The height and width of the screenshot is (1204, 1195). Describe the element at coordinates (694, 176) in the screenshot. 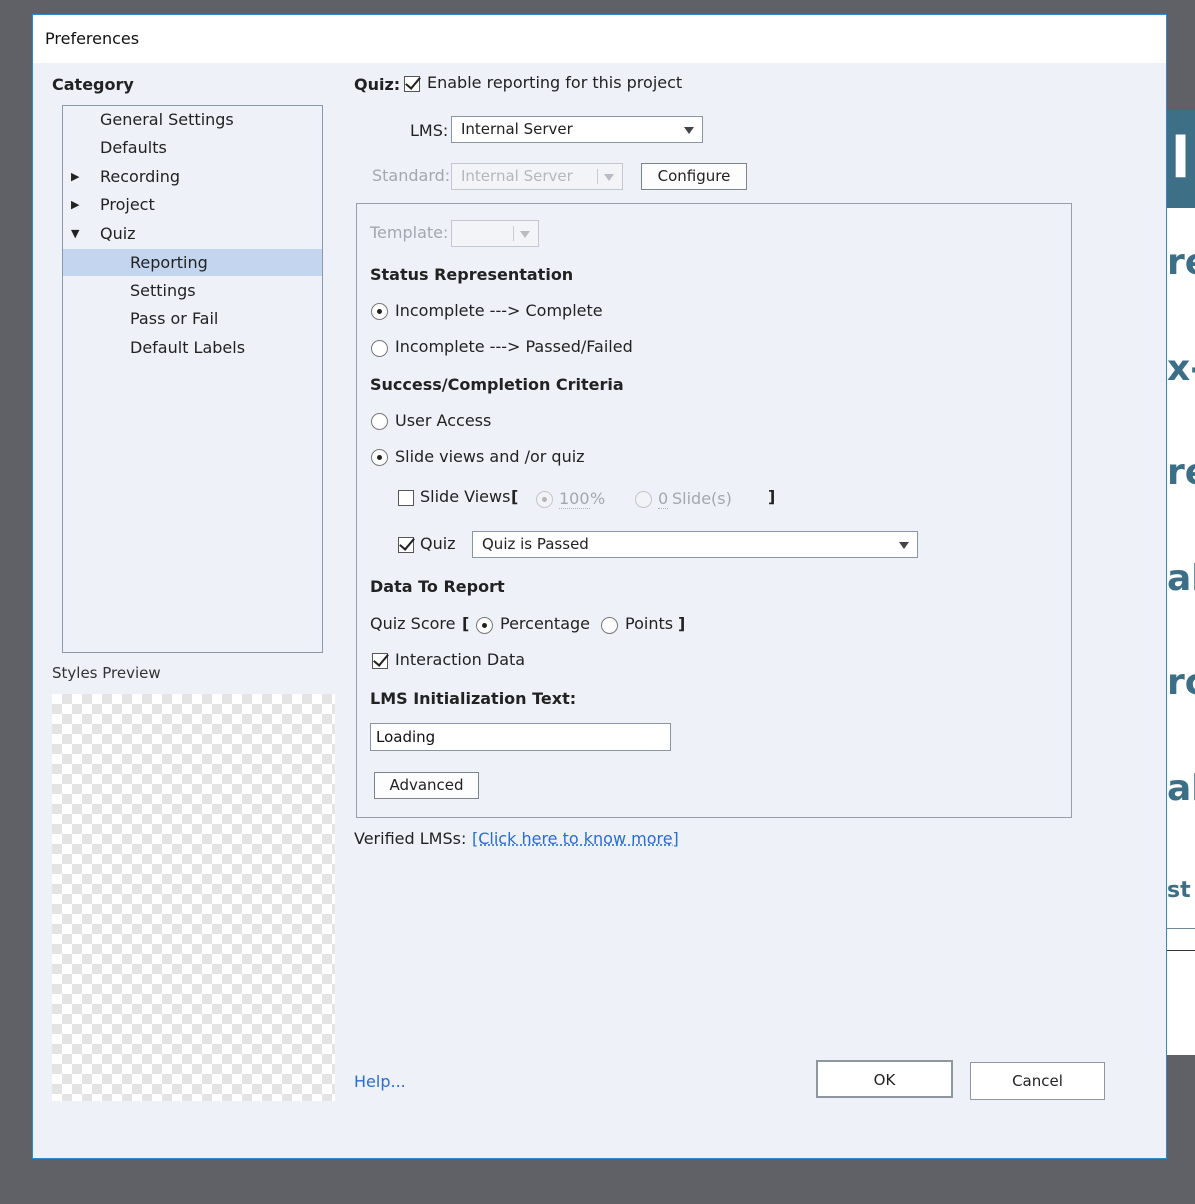

I see `configure-button: Configure` at that location.